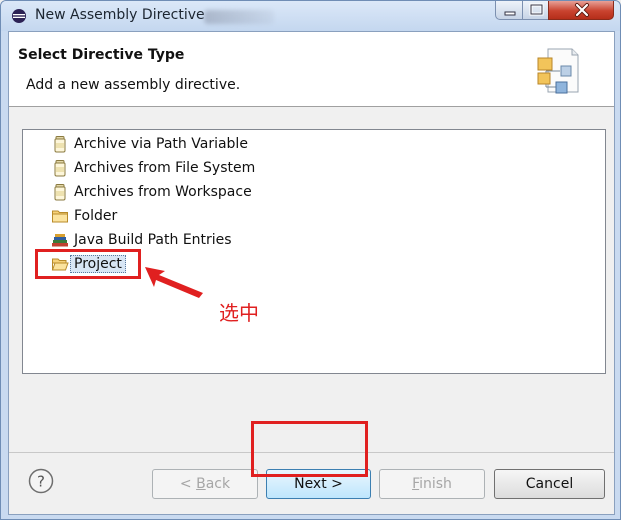  What do you see at coordinates (161, 143) in the screenshot?
I see `tree-item-label: Archive via Path Variable` at bounding box center [161, 143].